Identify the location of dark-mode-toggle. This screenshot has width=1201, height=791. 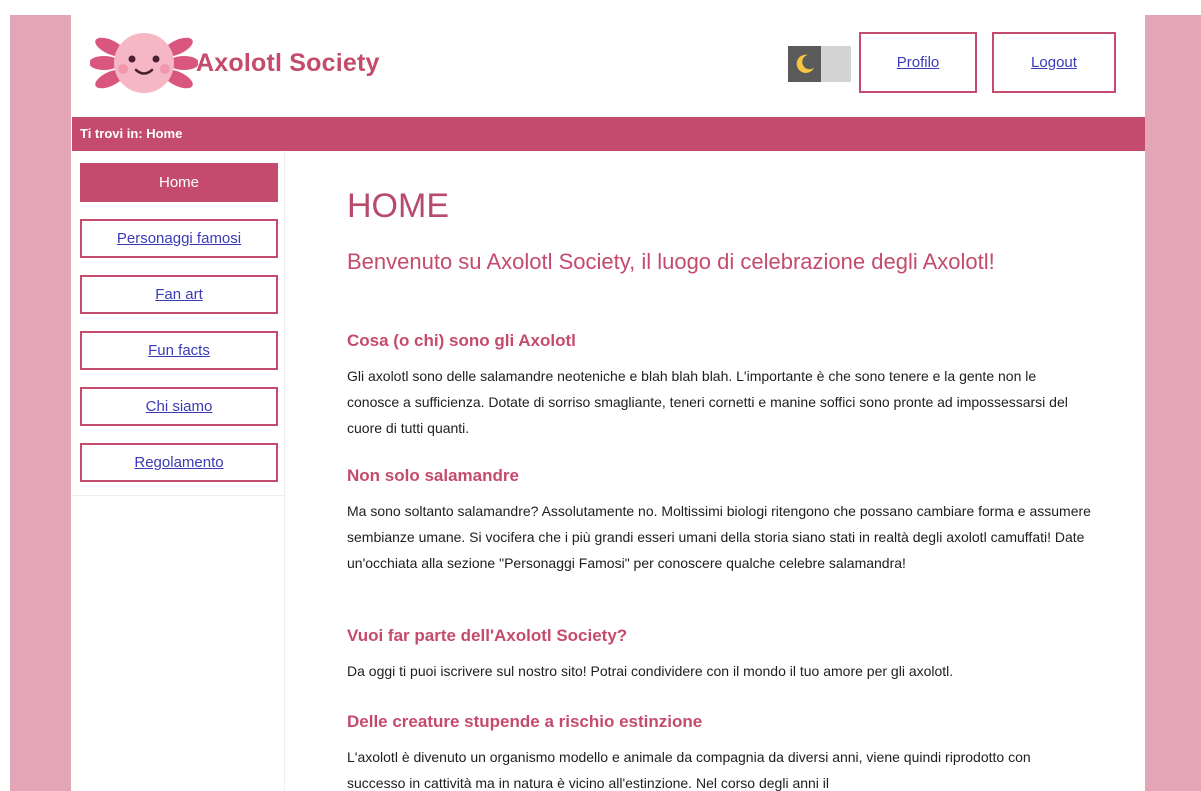
(819, 64).